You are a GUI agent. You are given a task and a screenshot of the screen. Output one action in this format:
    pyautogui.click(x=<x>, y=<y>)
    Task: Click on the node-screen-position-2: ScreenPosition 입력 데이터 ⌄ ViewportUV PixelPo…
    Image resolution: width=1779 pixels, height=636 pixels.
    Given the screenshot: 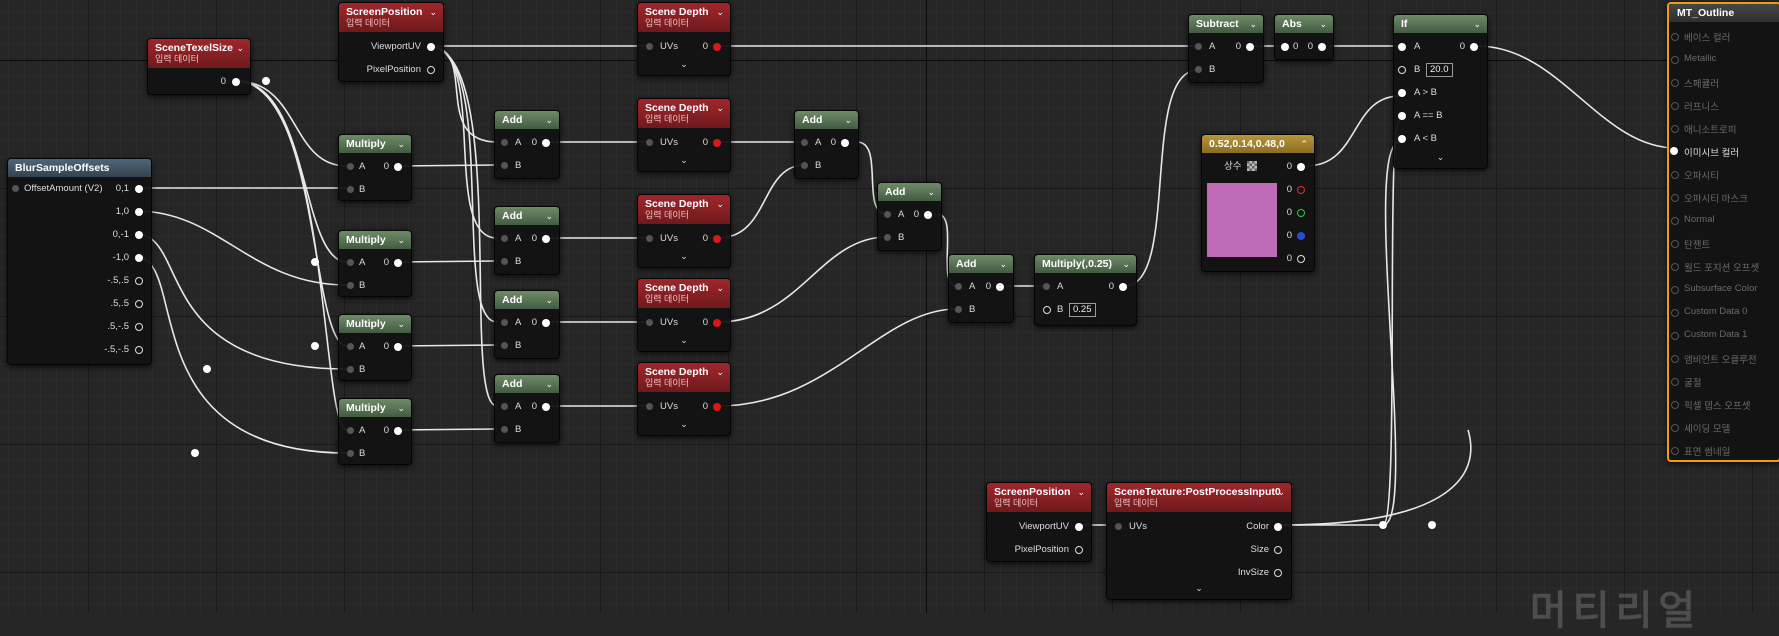 What is the action you would take?
    pyautogui.click(x=1039, y=522)
    